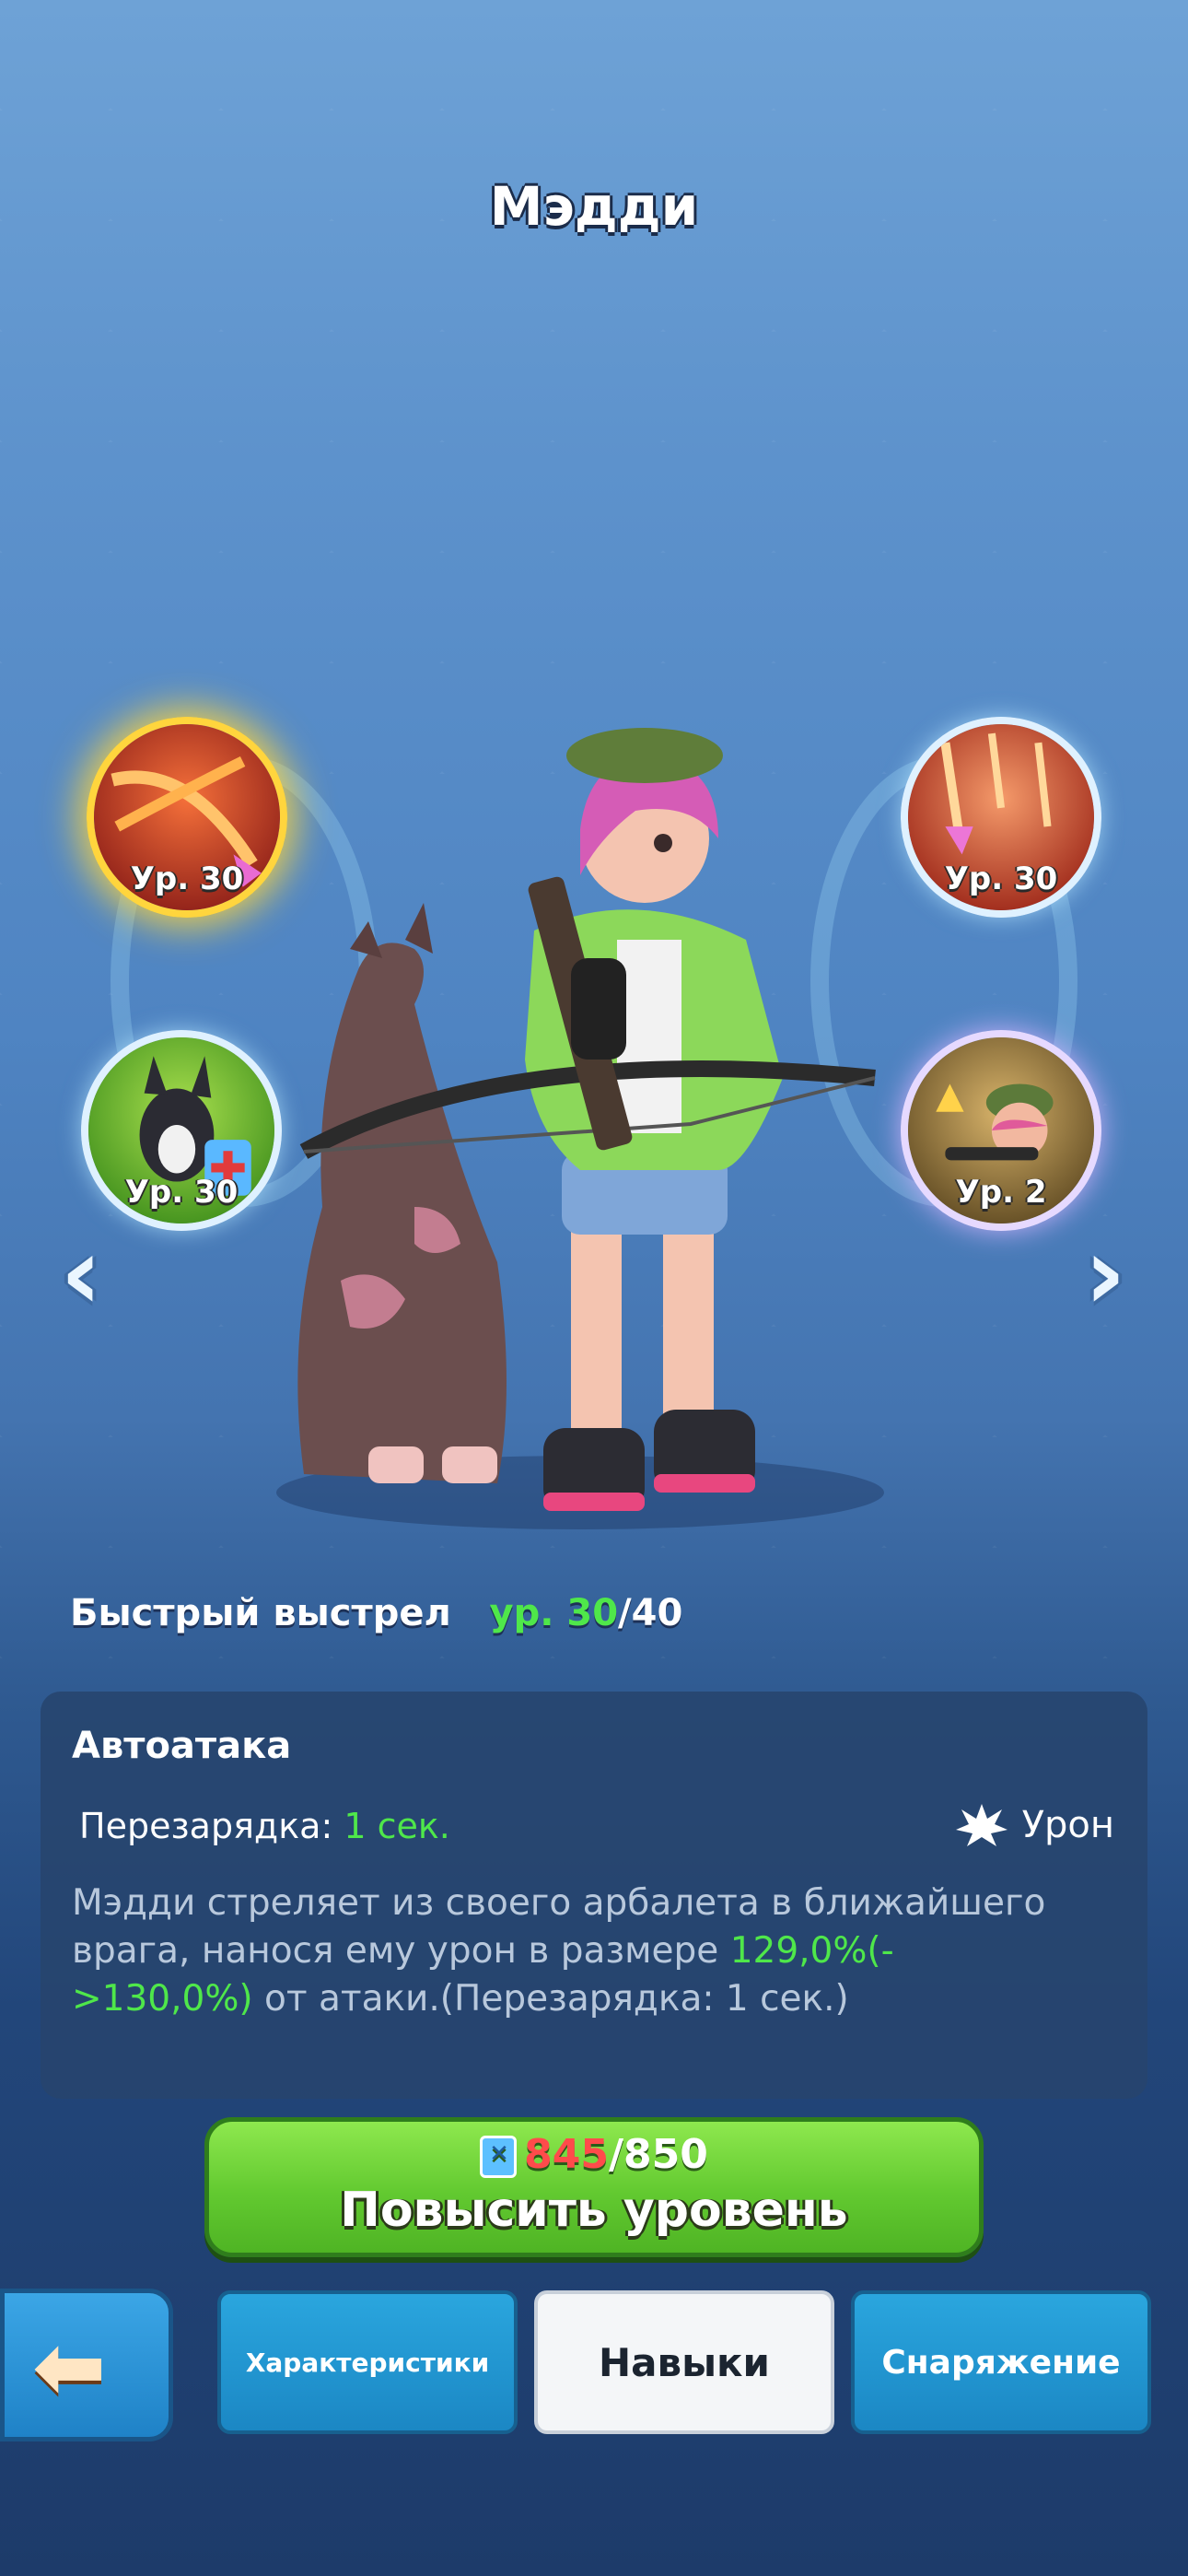 This screenshot has width=1188, height=2576. I want to click on upgrade-button: 845/850 Повысить уровень, so click(594, 2187).